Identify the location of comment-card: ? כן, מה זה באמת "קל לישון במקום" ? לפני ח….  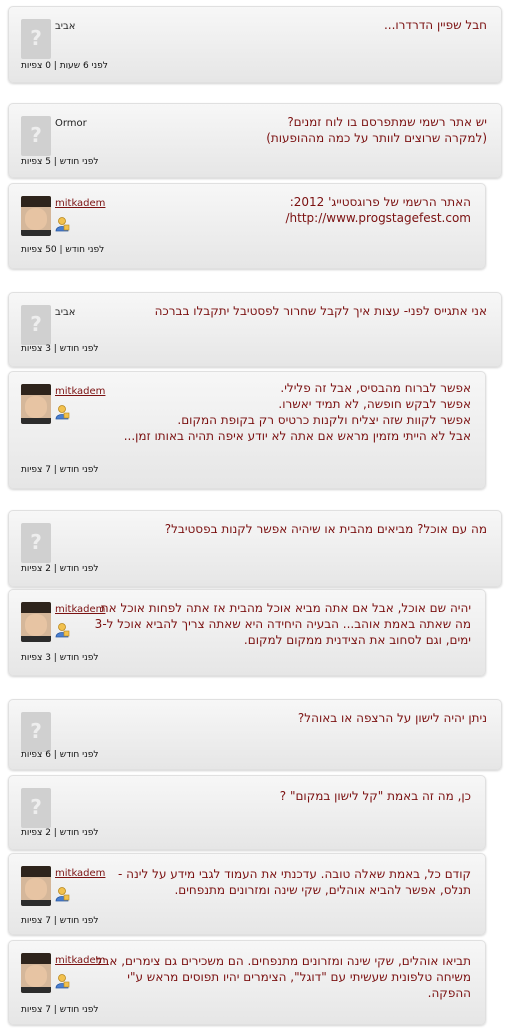
(247, 812).